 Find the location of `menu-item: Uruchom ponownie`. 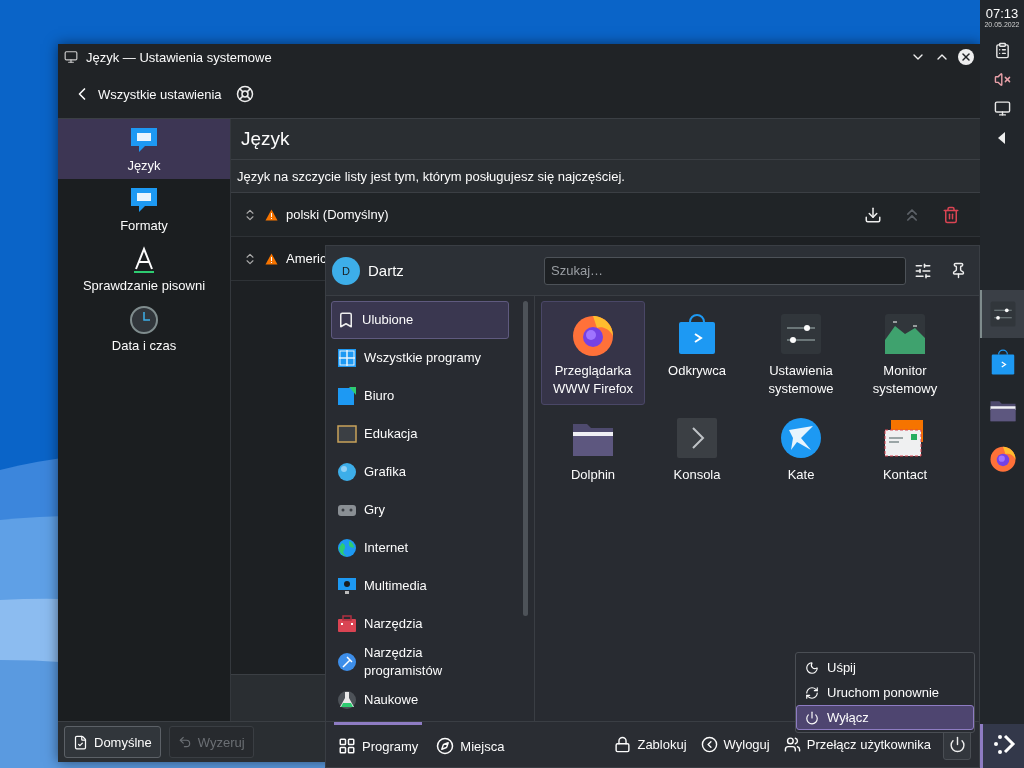

menu-item: Uruchom ponownie is located at coordinates (885, 692).